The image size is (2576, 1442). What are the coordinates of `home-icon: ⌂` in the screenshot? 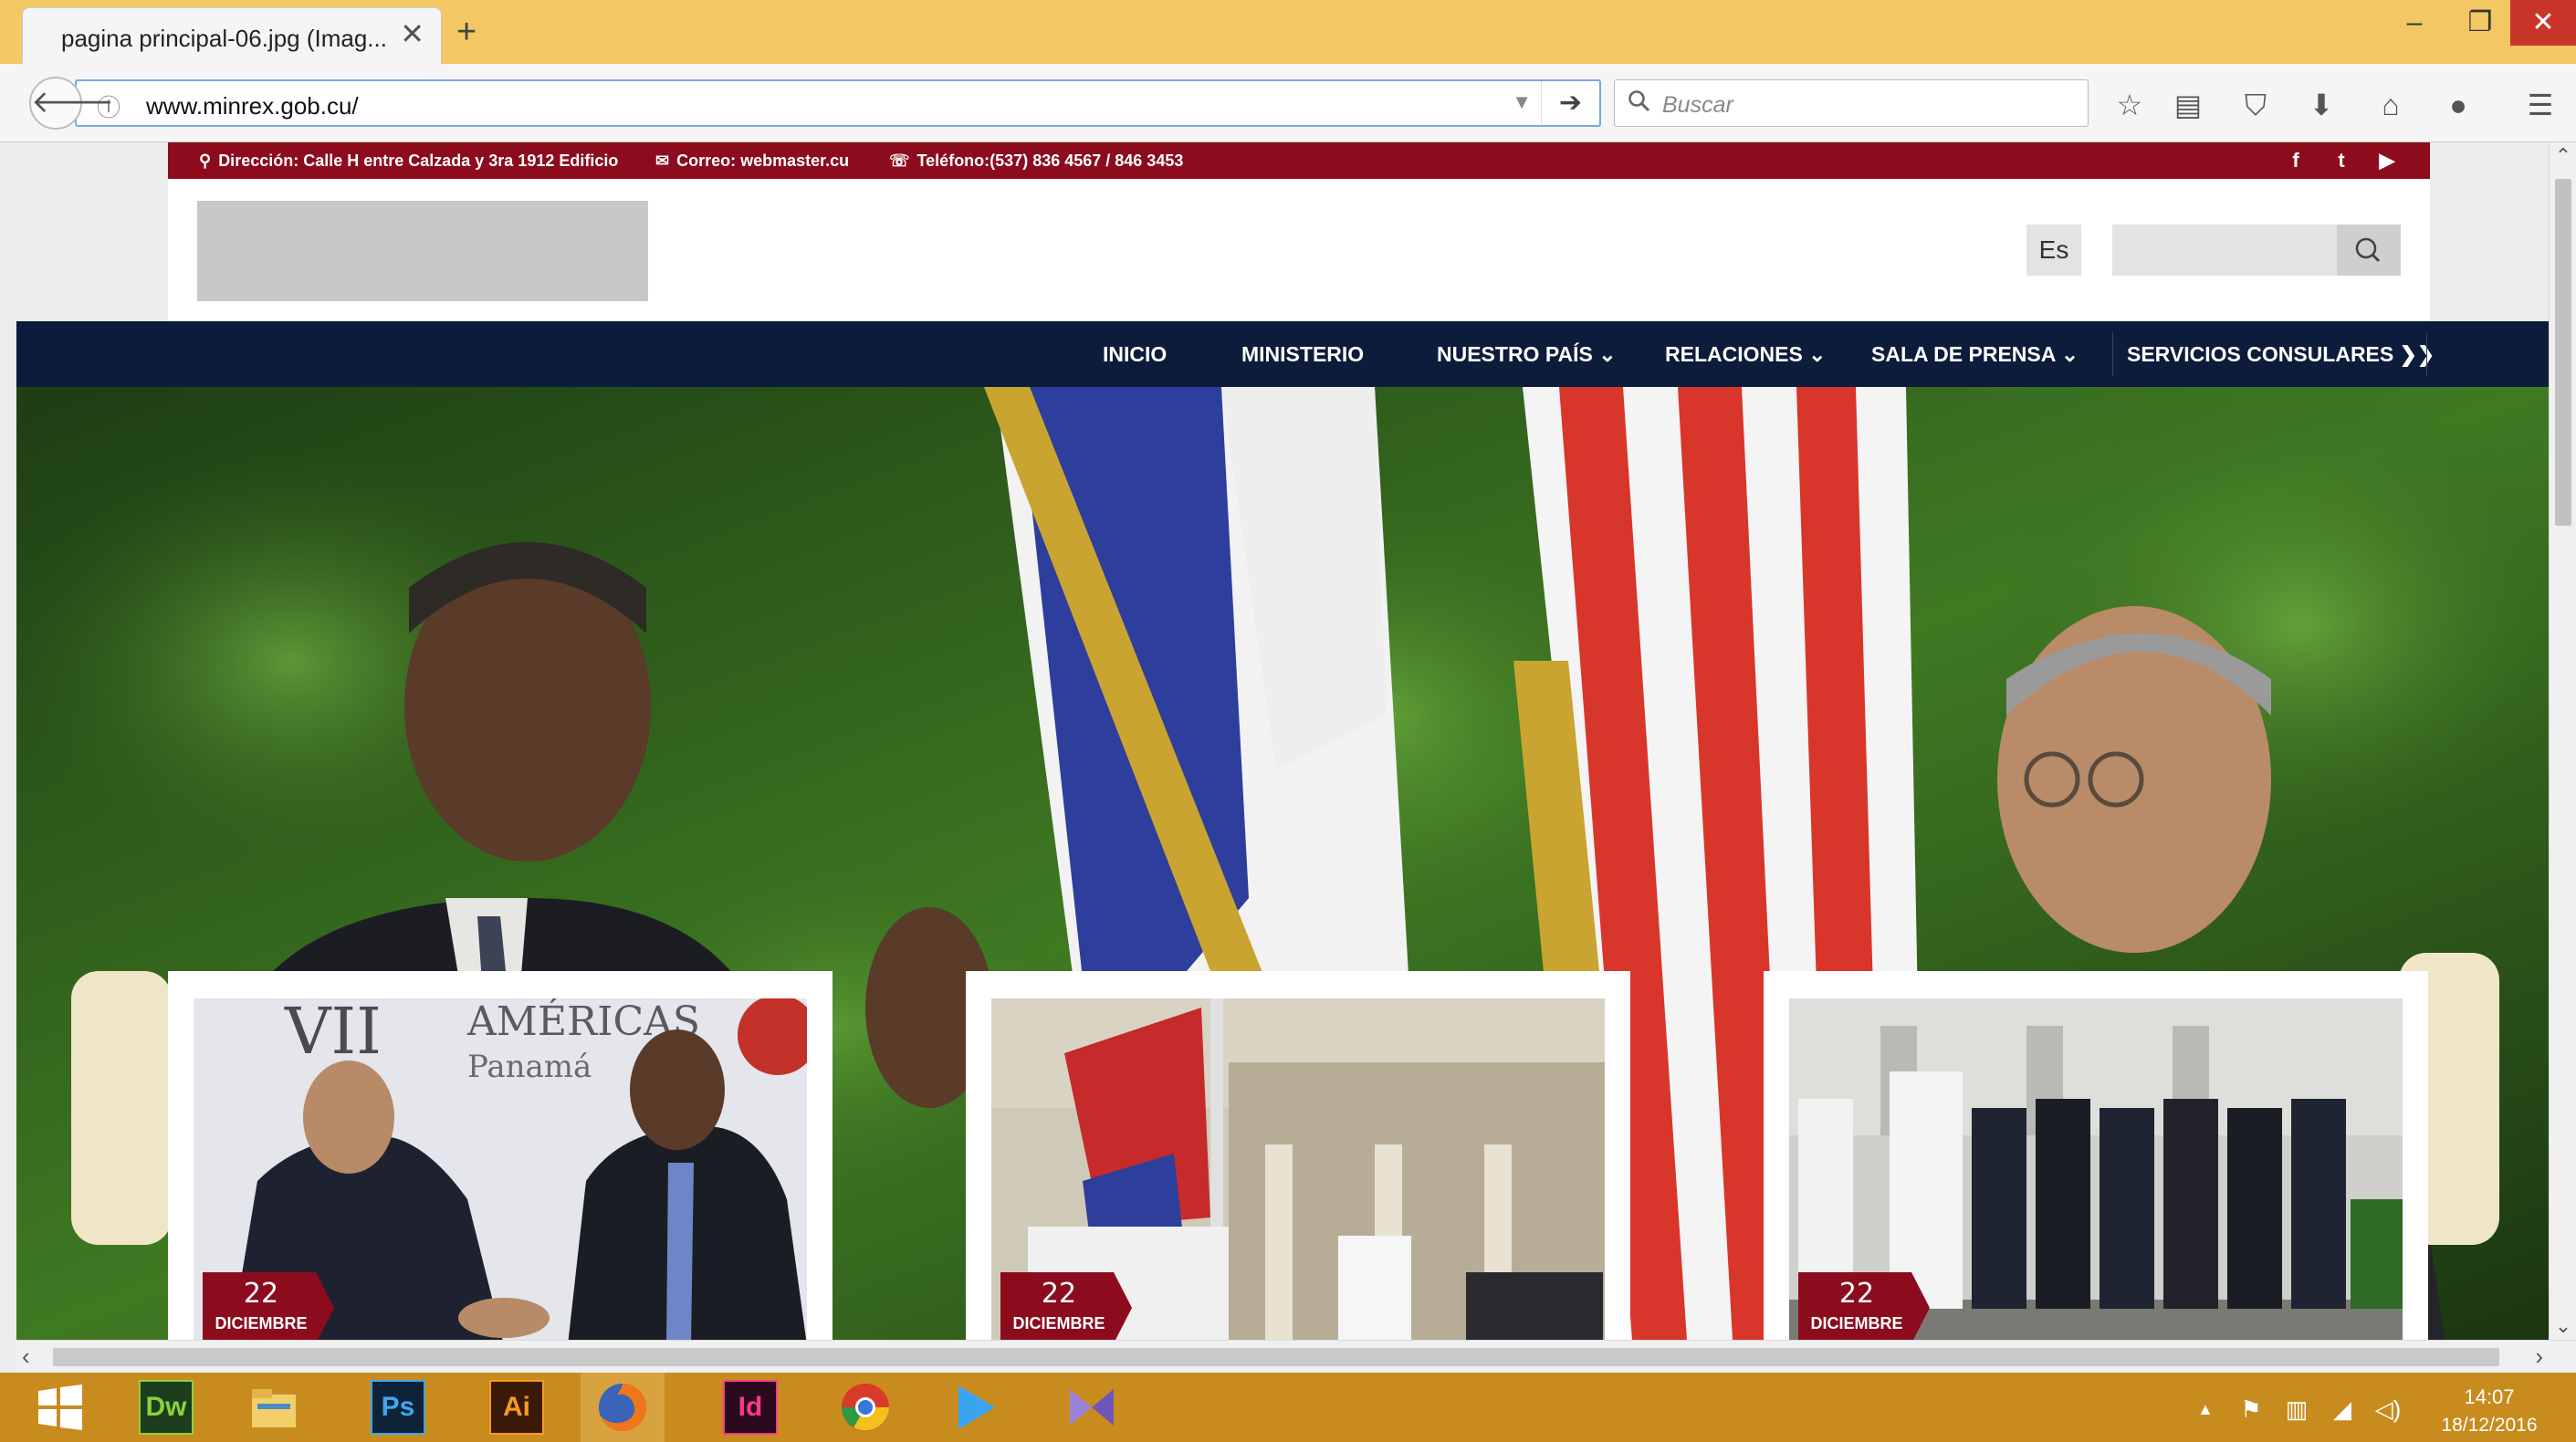 It's located at (2391, 105).